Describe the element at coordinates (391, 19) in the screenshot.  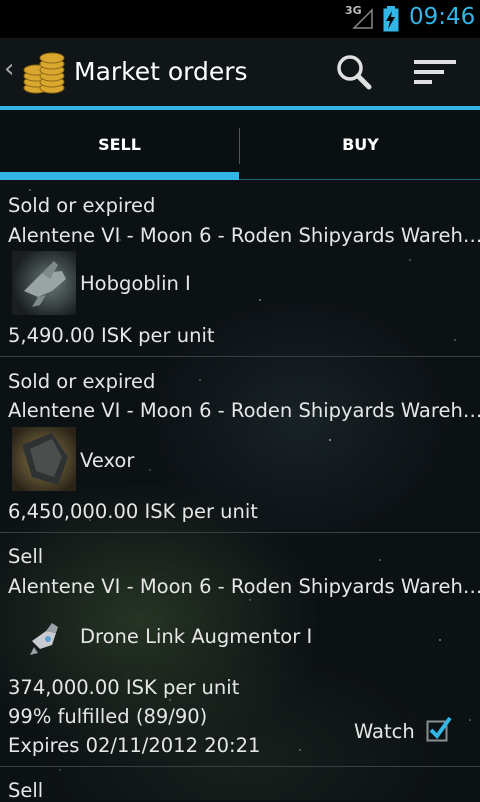
I see `battery-charging-icon` at that location.